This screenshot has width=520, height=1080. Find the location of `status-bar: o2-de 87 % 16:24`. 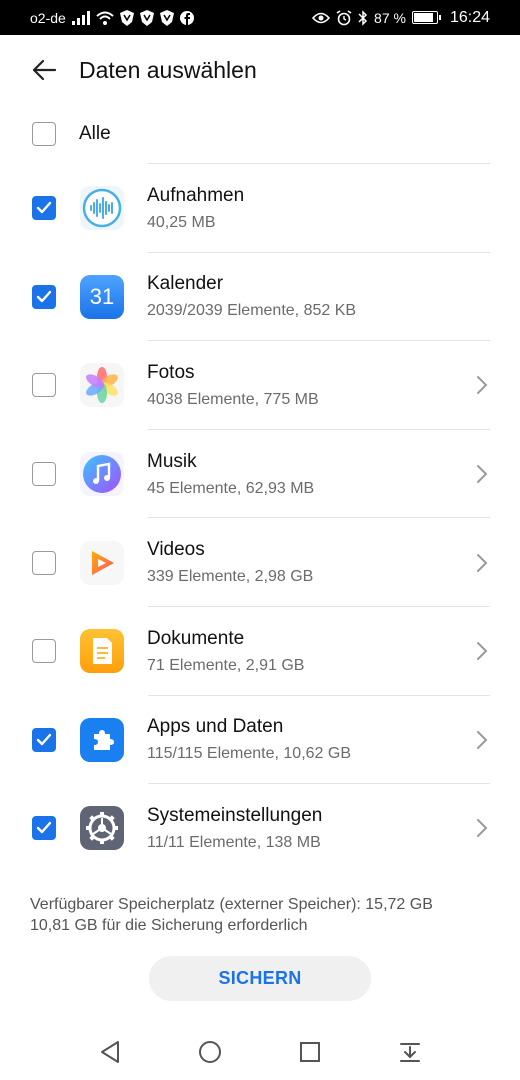

status-bar: o2-de 87 % 16:24 is located at coordinates (260, 17).